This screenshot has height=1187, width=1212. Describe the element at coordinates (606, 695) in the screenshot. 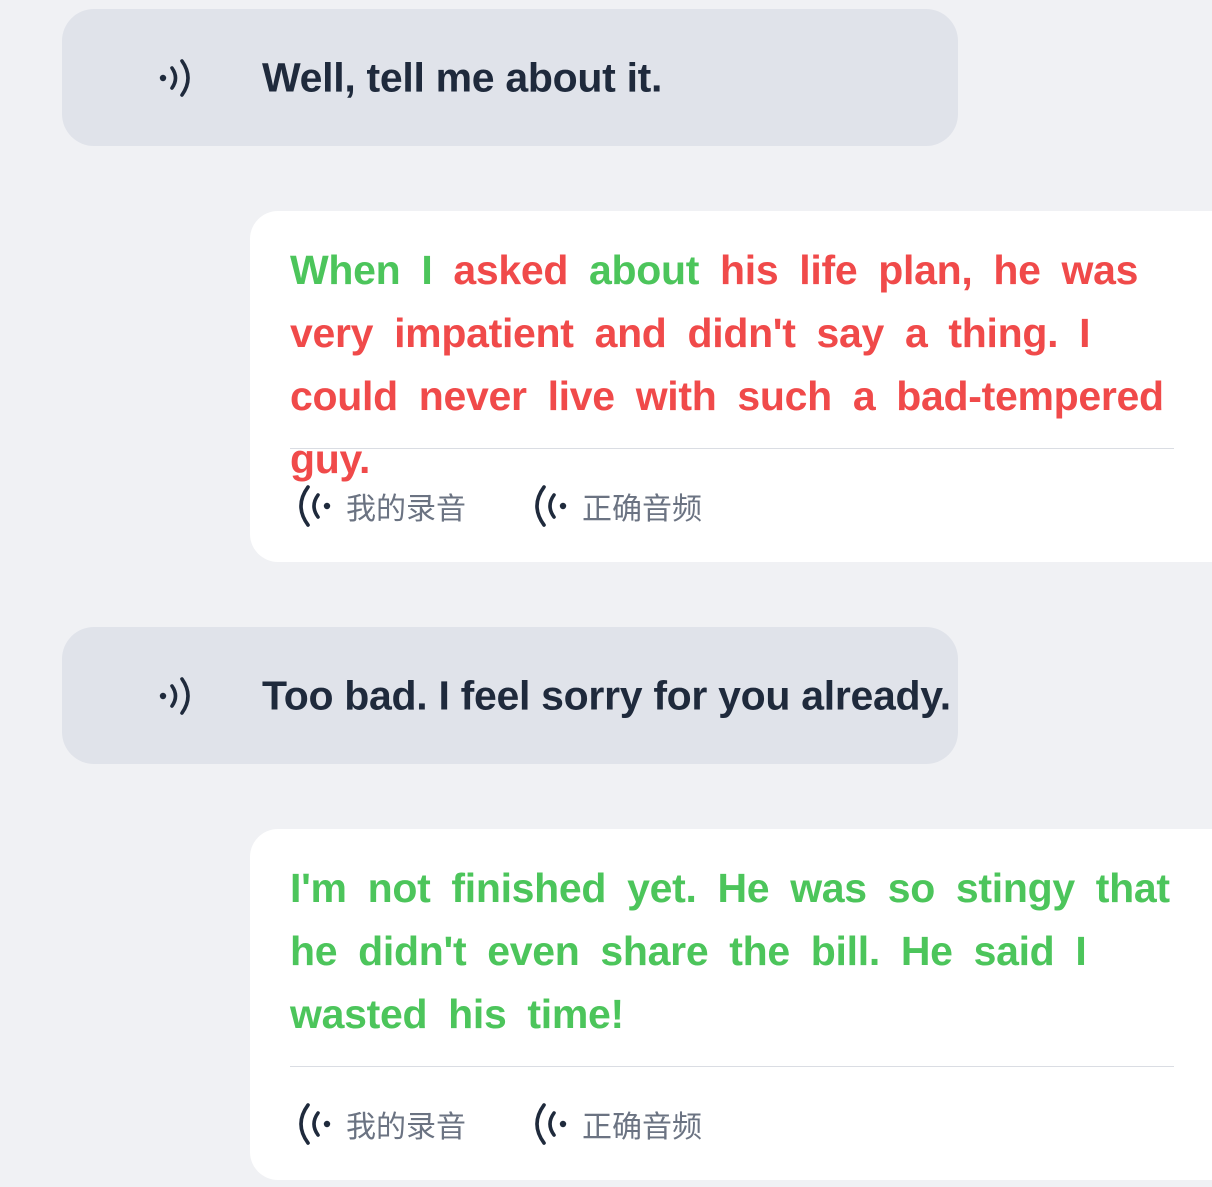

I see `prompt-text: Too bad. I feel sorry for you already.` at that location.